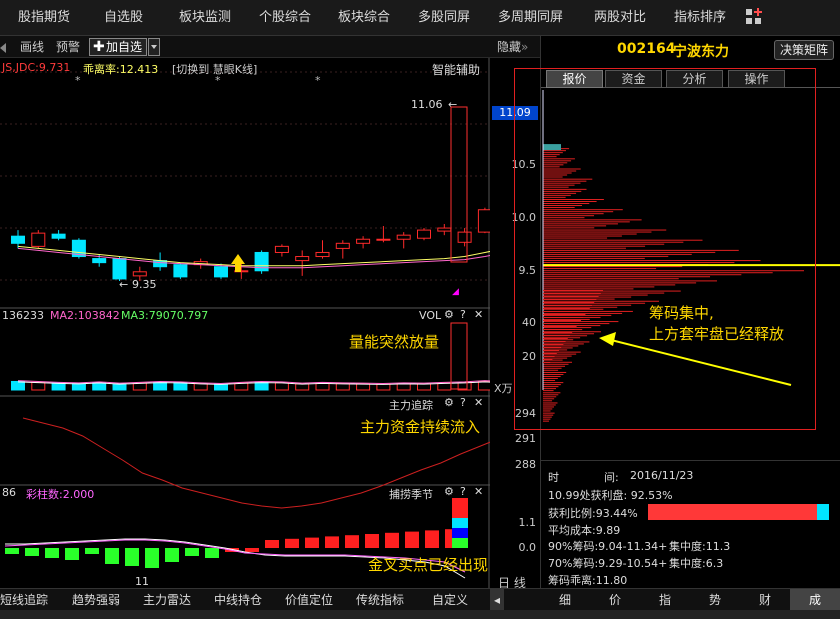 This screenshot has height=619, width=840. What do you see at coordinates (165, 315) in the screenshot?
I see `vol-ma3: MA3:79070.797` at bounding box center [165, 315].